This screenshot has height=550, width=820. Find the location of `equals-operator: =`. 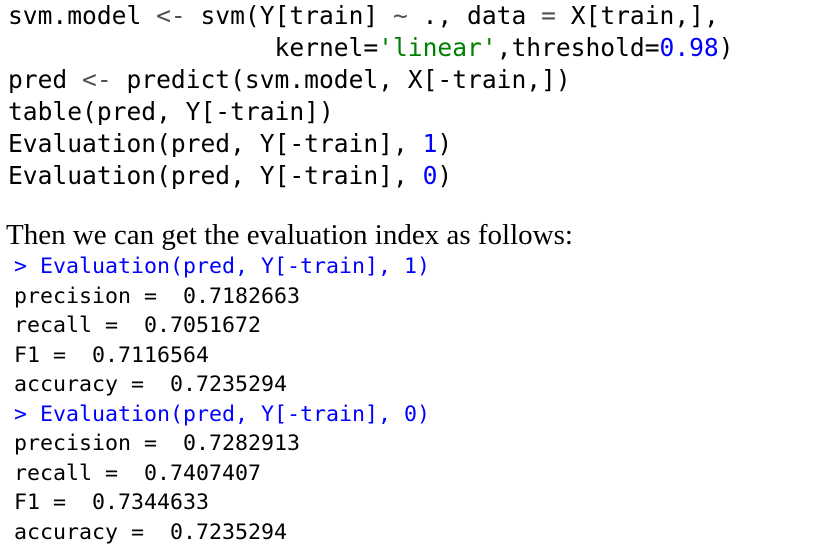

equals-operator: = is located at coordinates (556, 15).